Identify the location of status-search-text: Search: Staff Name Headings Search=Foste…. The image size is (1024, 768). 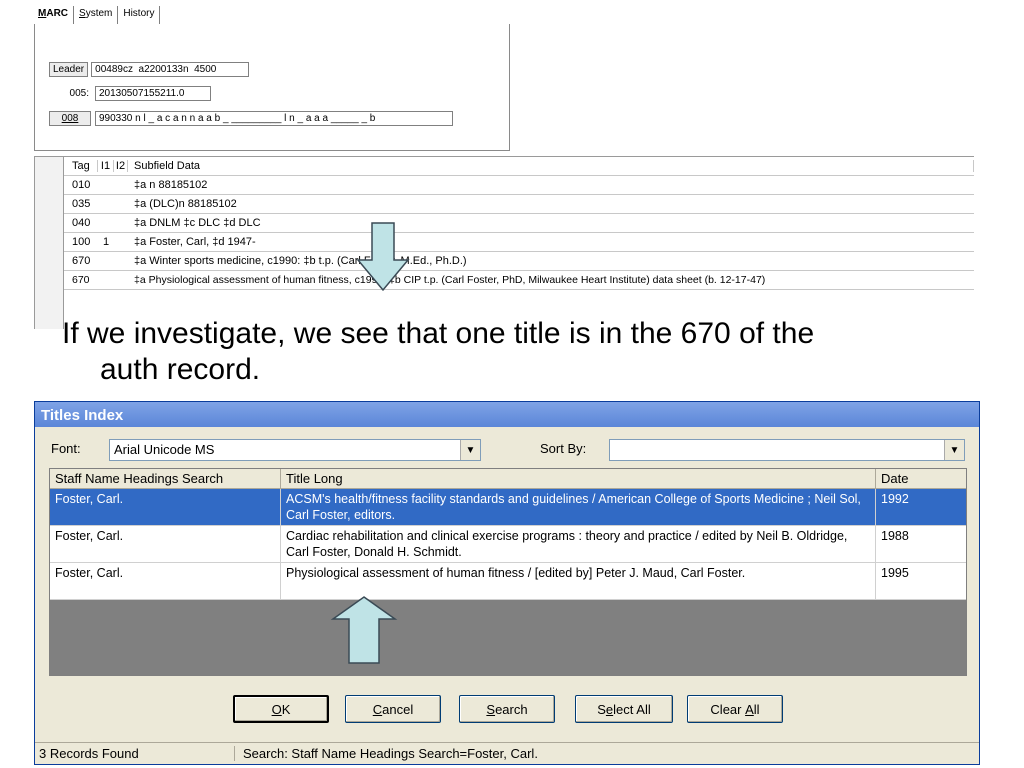
(390, 753).